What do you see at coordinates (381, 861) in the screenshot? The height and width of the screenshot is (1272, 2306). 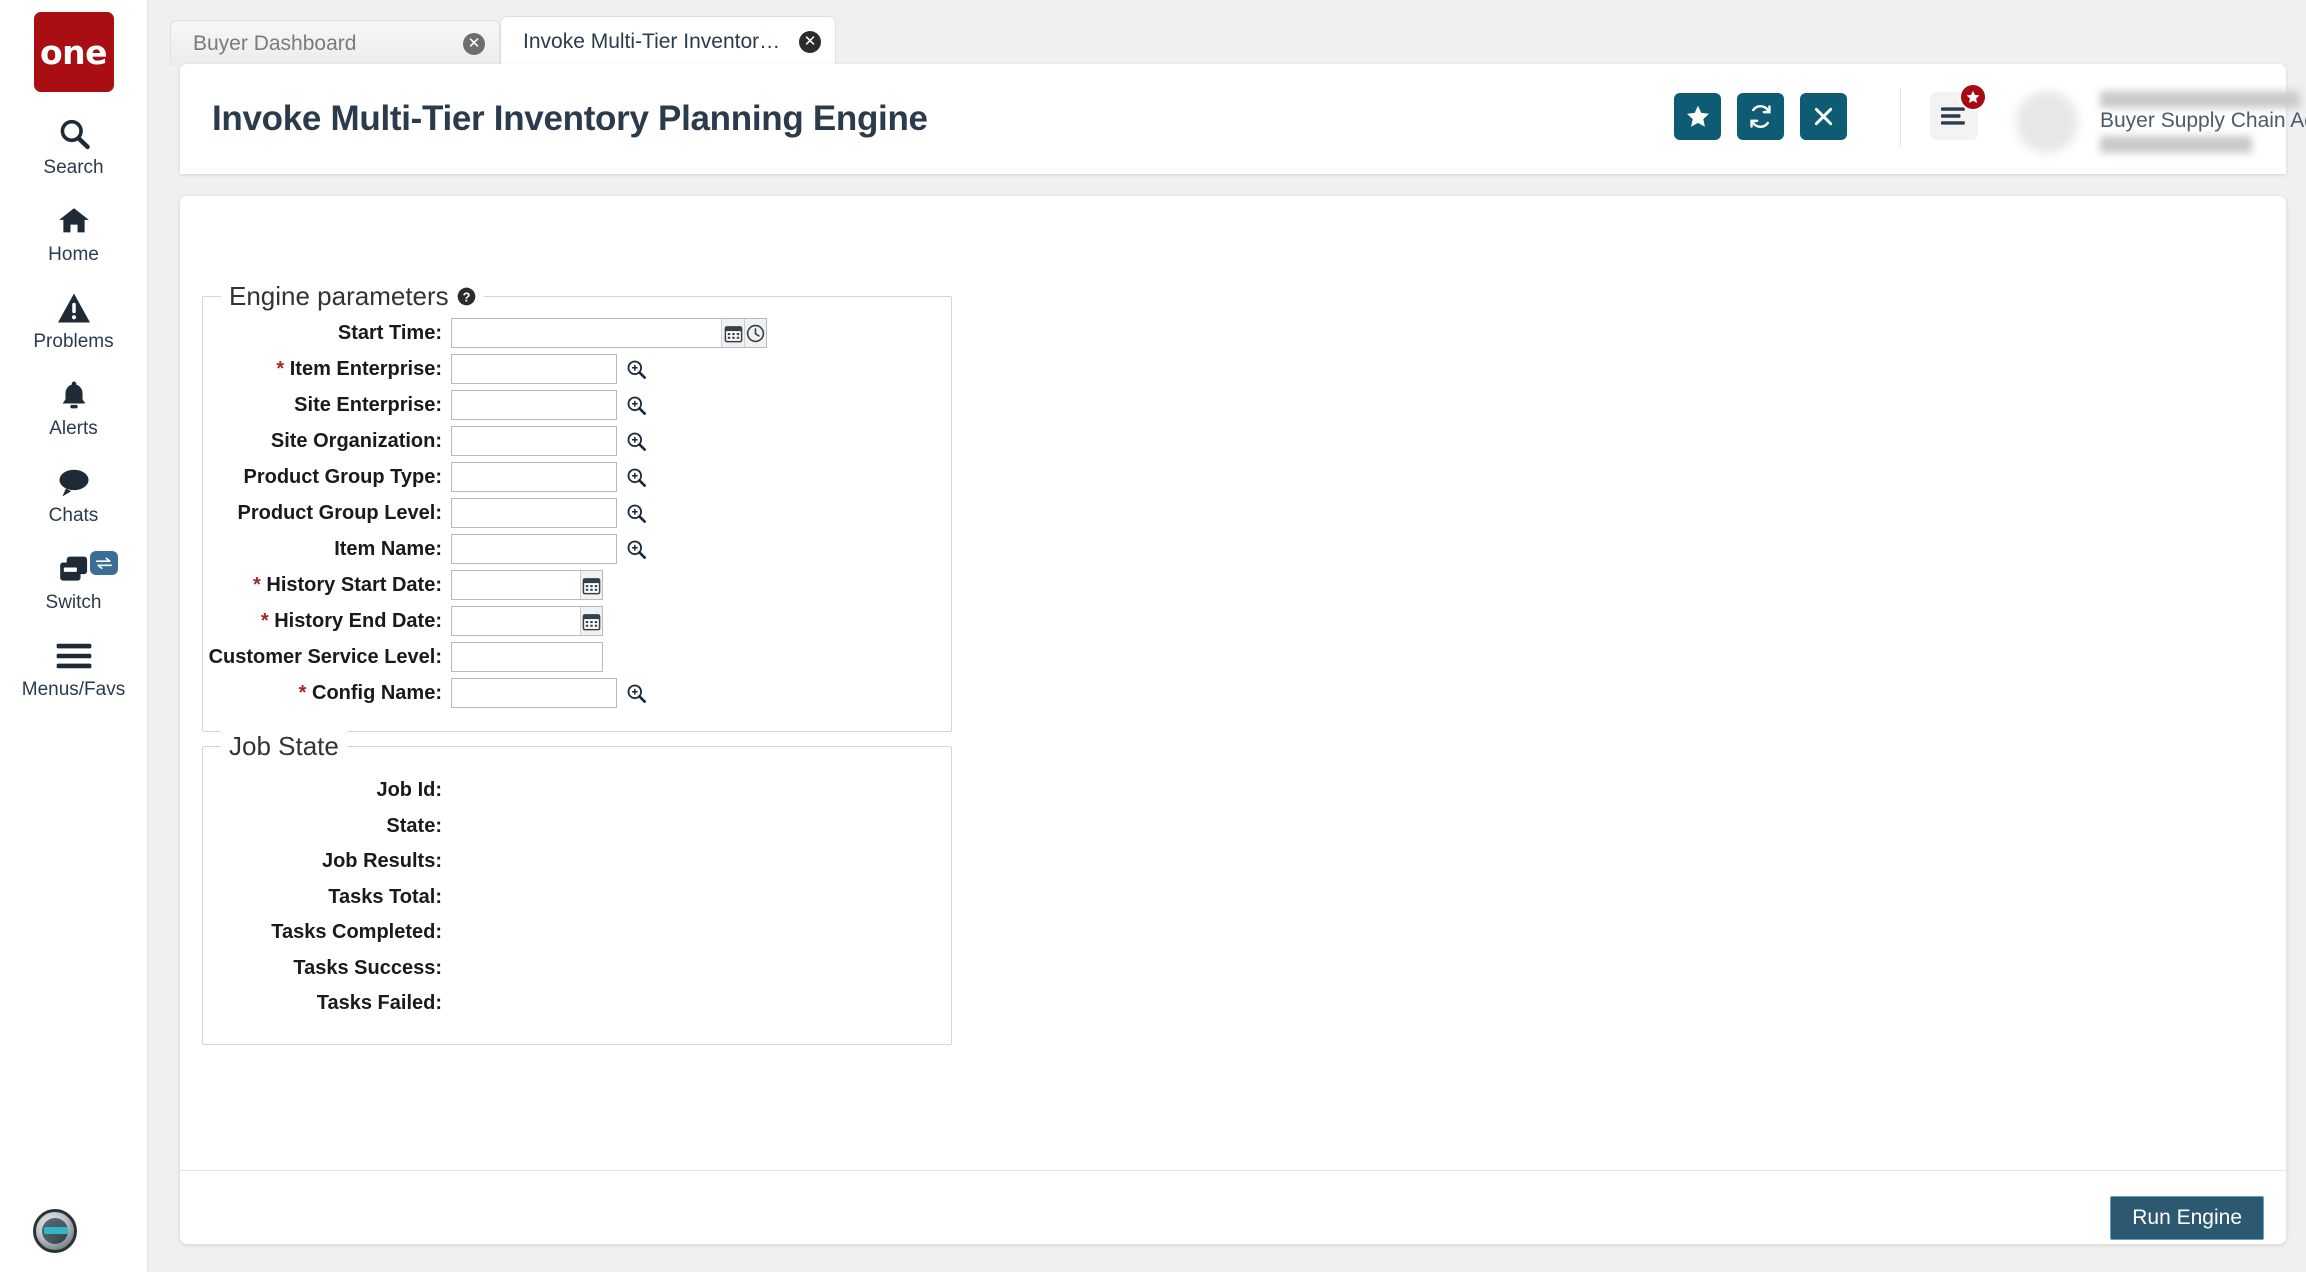 I see `job-state-label: Job Results:` at bounding box center [381, 861].